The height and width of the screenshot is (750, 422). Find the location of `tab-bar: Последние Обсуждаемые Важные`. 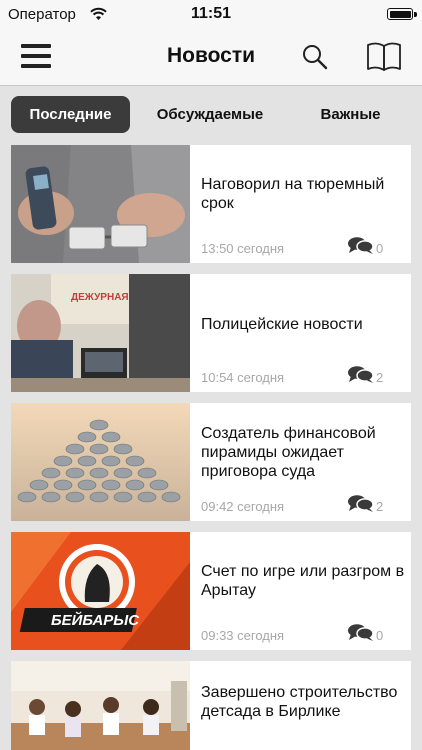

tab-bar: Последние Обсуждаемые Важные is located at coordinates (211, 115).